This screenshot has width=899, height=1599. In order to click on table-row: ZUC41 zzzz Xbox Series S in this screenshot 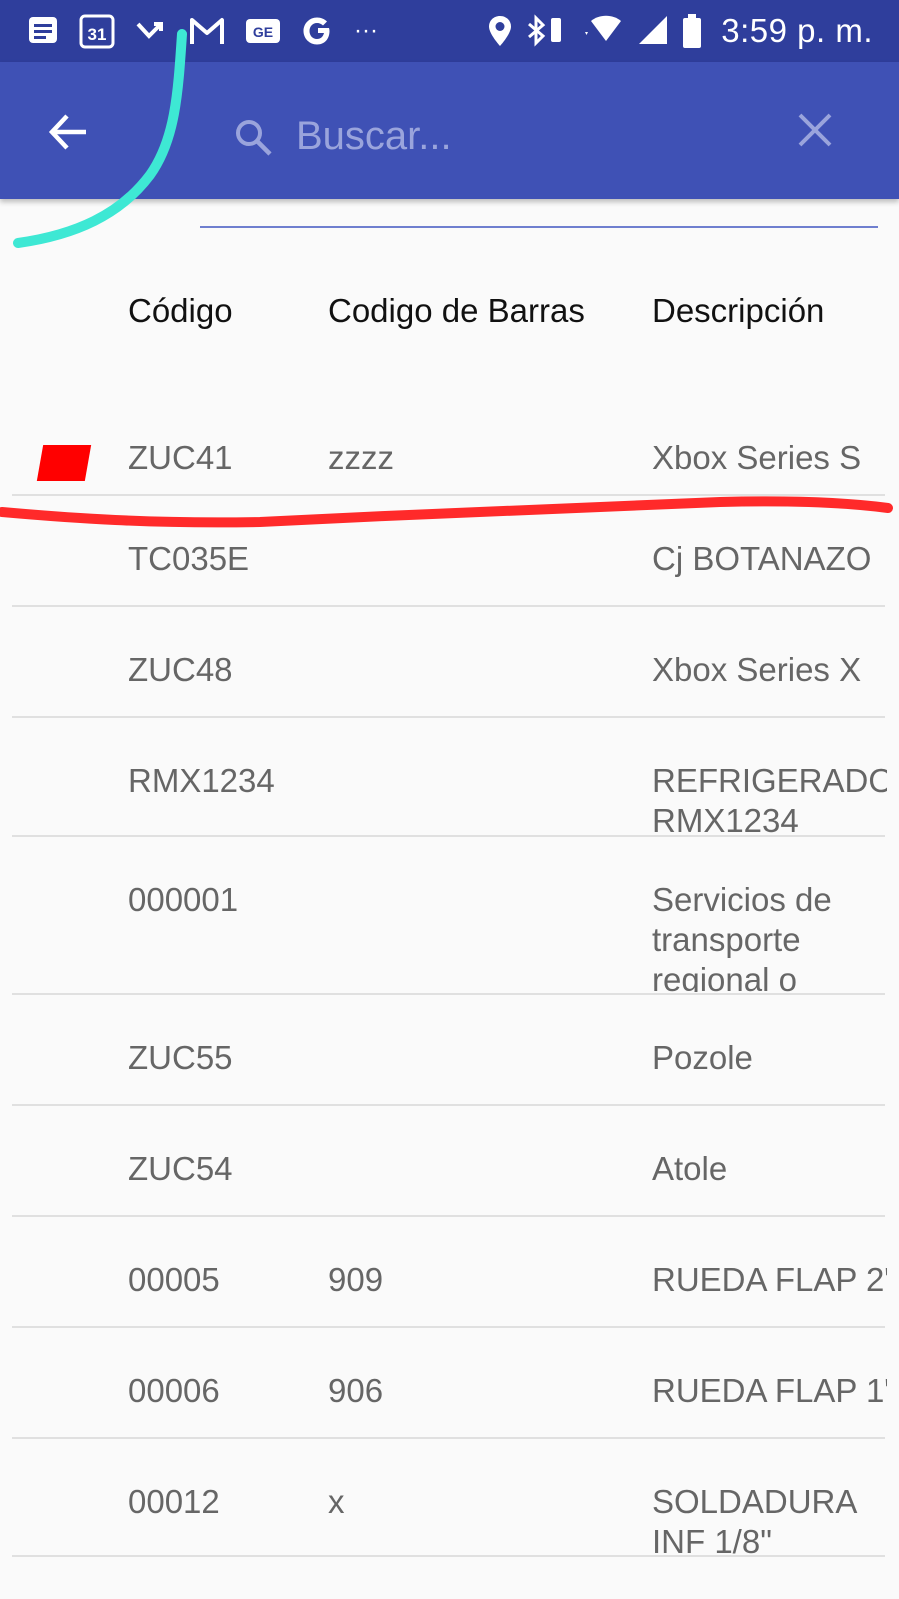, I will do `click(449, 445)`.